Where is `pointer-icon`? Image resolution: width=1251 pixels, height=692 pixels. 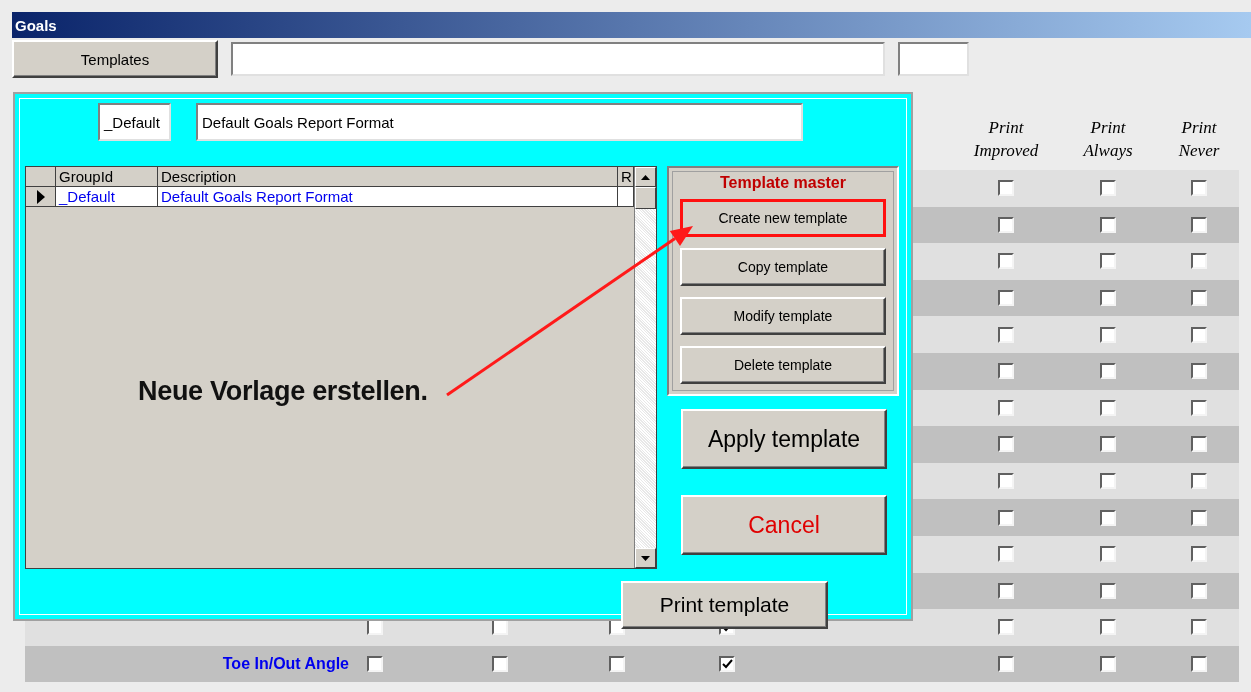 pointer-icon is located at coordinates (40, 196).